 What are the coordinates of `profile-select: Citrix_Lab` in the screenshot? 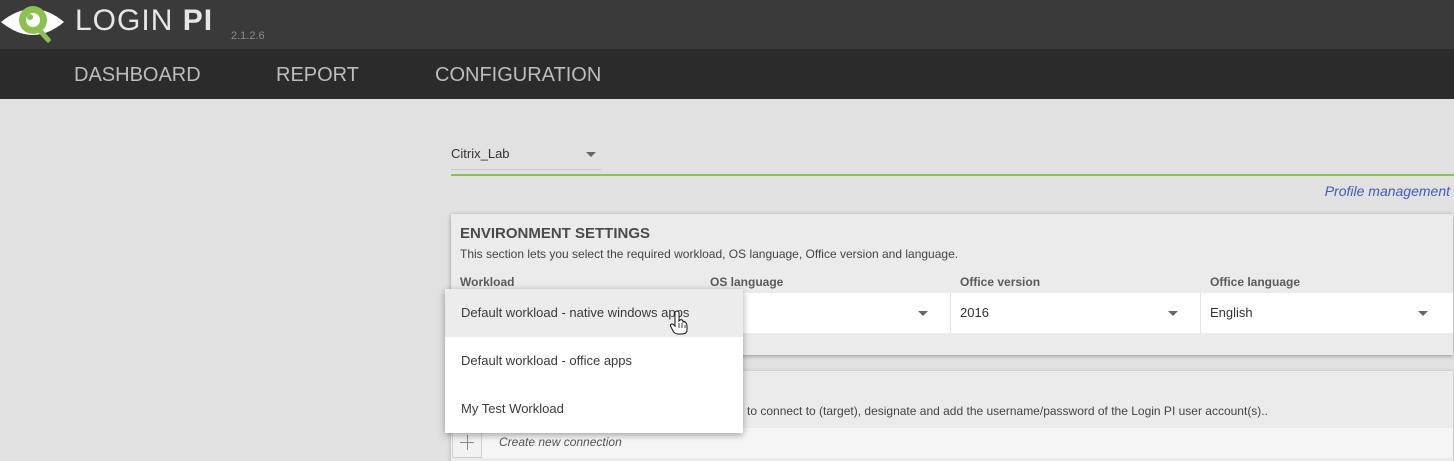 It's located at (526, 154).